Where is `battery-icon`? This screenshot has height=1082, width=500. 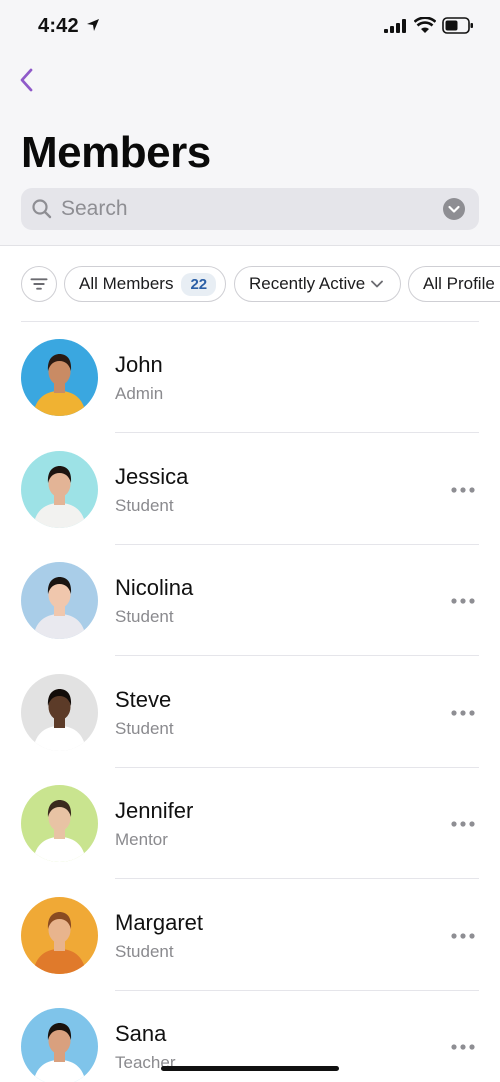 battery-icon is located at coordinates (457, 25).